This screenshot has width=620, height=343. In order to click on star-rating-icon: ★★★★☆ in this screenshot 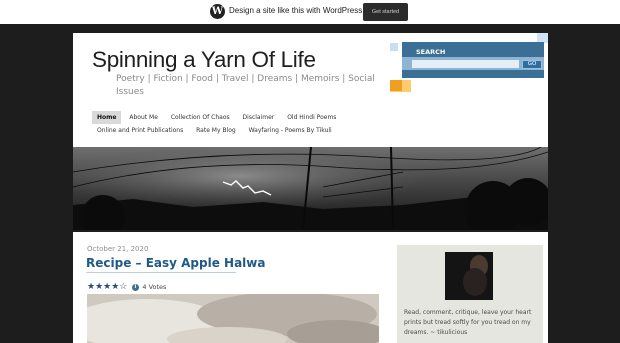, I will do `click(107, 286)`.